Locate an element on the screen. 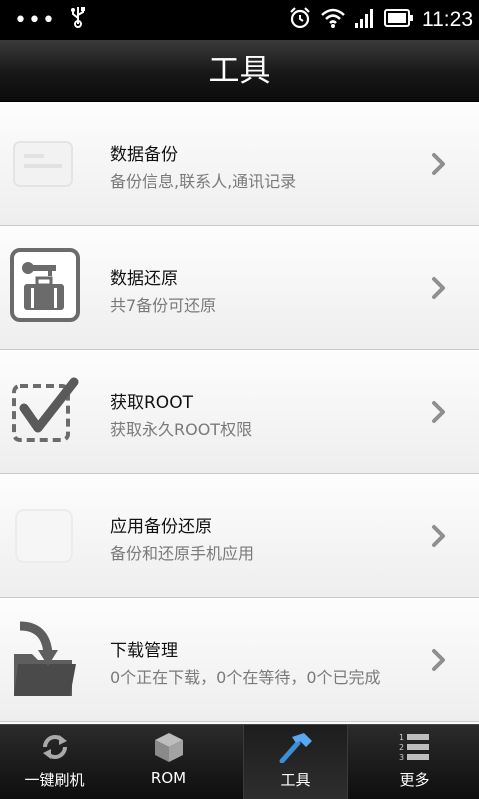  app-backup-icon is located at coordinates (46, 536).